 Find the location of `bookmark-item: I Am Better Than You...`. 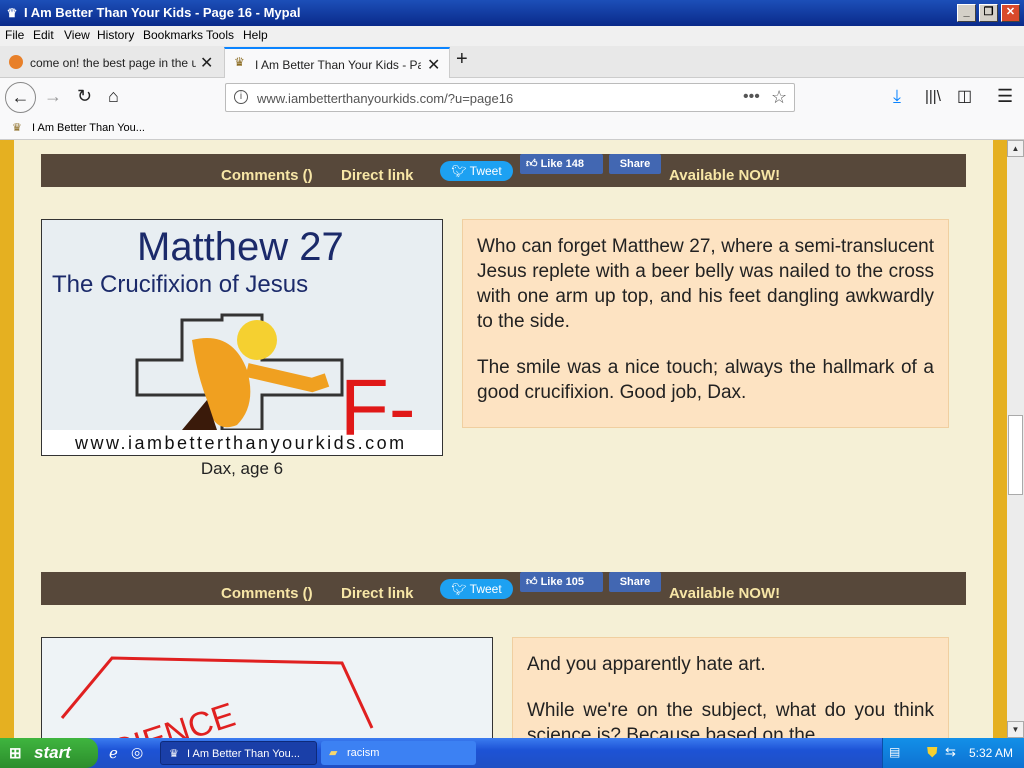

bookmark-item: I Am Better Than You... is located at coordinates (88, 128).